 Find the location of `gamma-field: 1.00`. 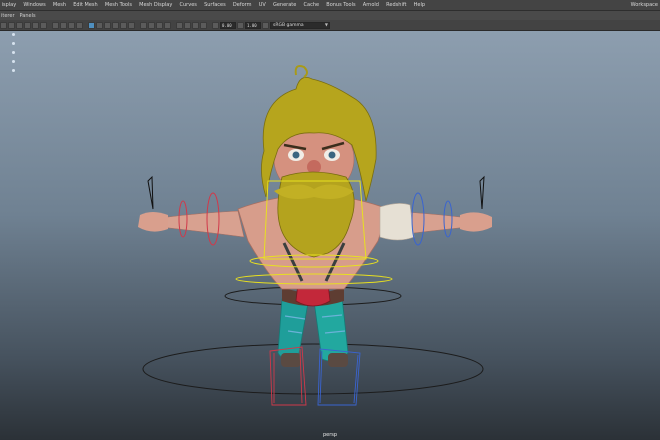

gamma-field: 1.00 is located at coordinates (253, 25).